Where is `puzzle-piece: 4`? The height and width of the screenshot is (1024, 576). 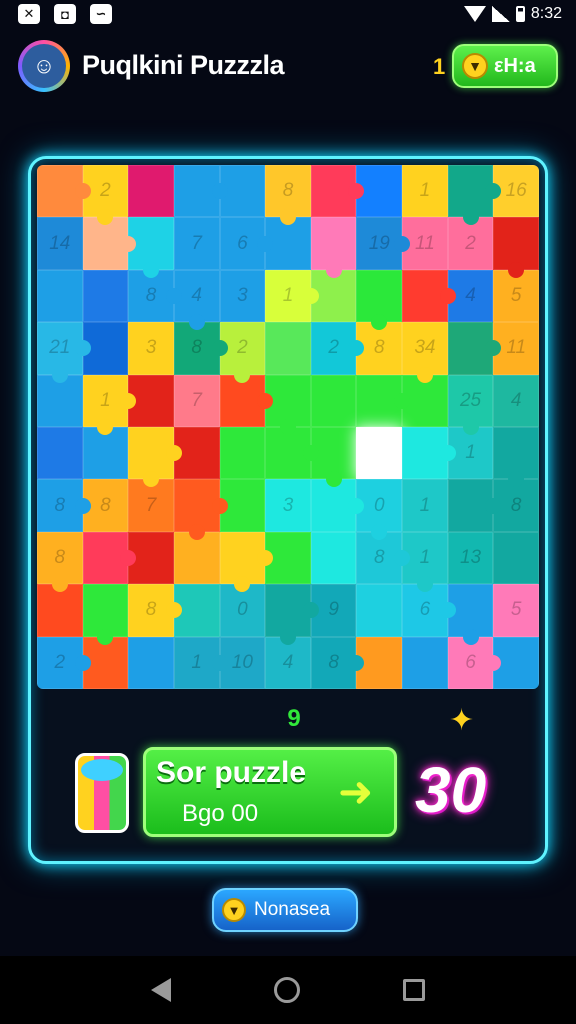 puzzle-piece: 4 is located at coordinates (516, 400).